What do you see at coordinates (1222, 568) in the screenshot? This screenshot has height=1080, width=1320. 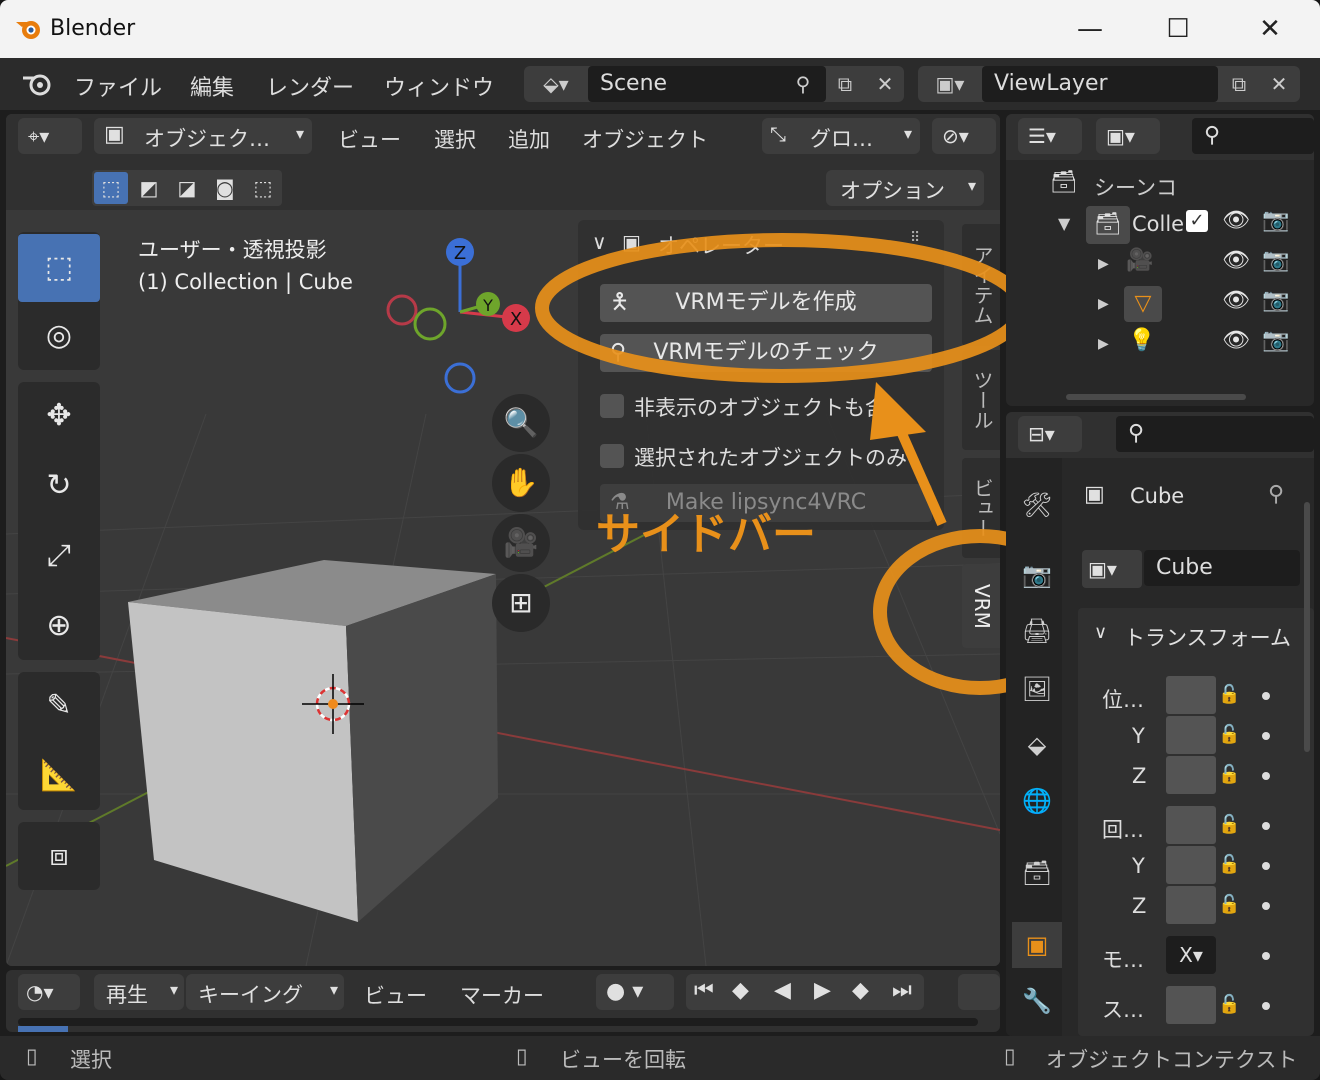 I see `object-name-field: Cube` at bounding box center [1222, 568].